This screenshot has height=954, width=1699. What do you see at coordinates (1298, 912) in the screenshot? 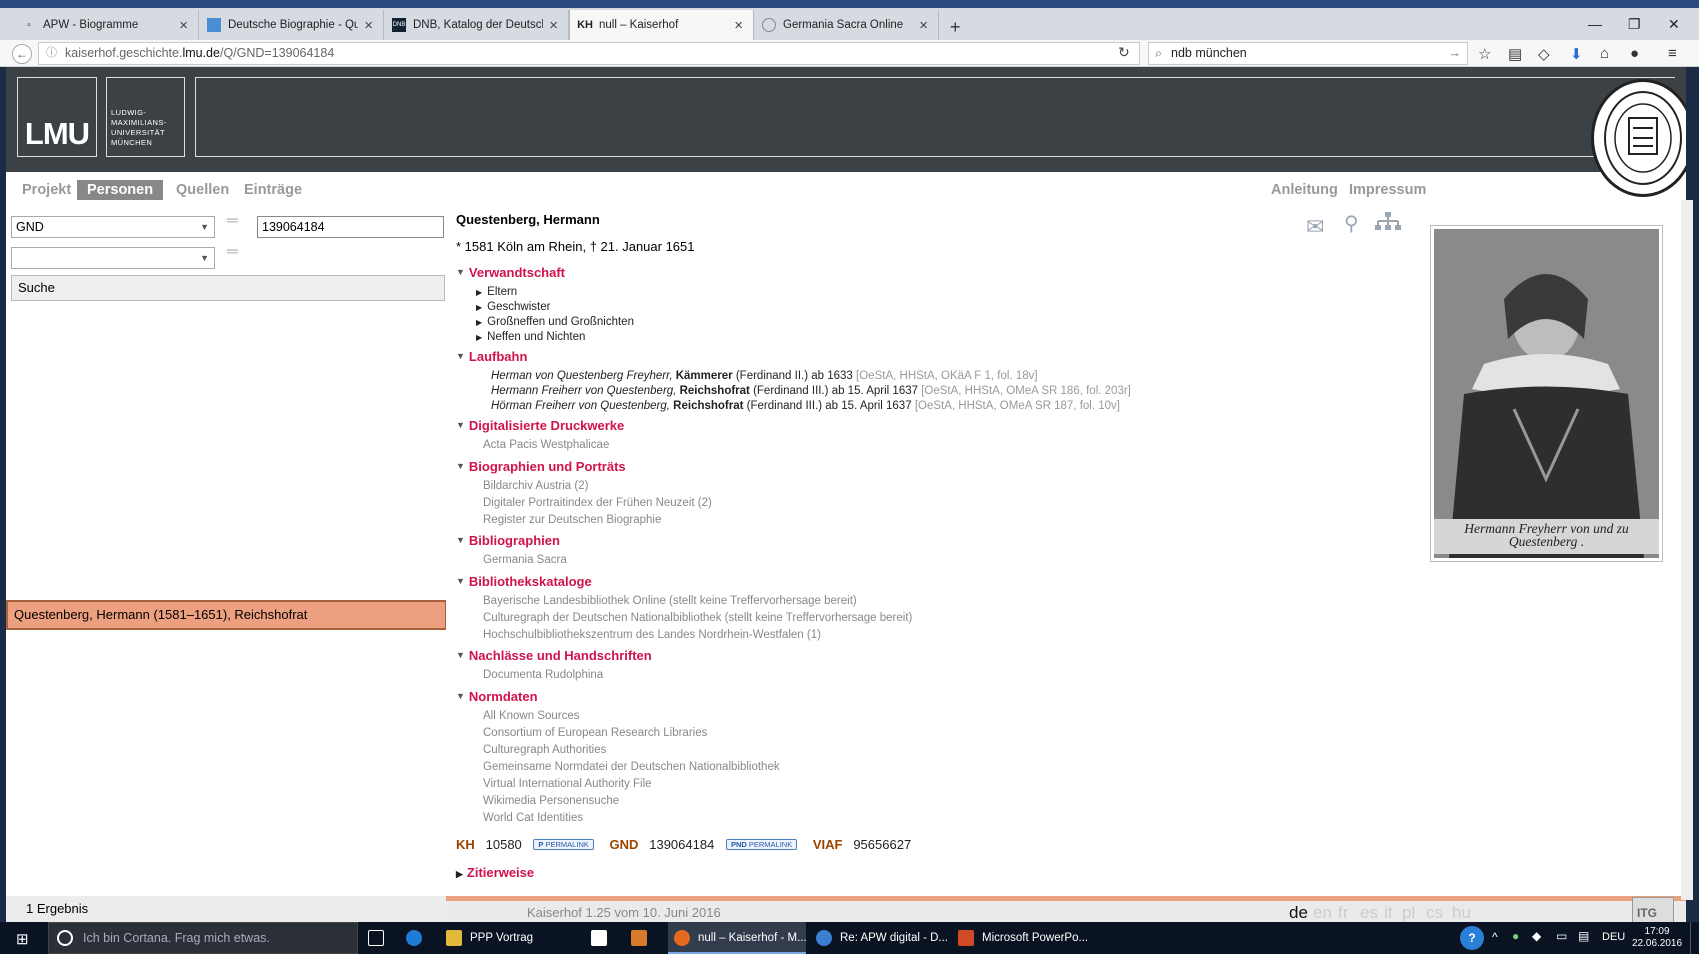
I see `lang-de: de` at bounding box center [1298, 912].